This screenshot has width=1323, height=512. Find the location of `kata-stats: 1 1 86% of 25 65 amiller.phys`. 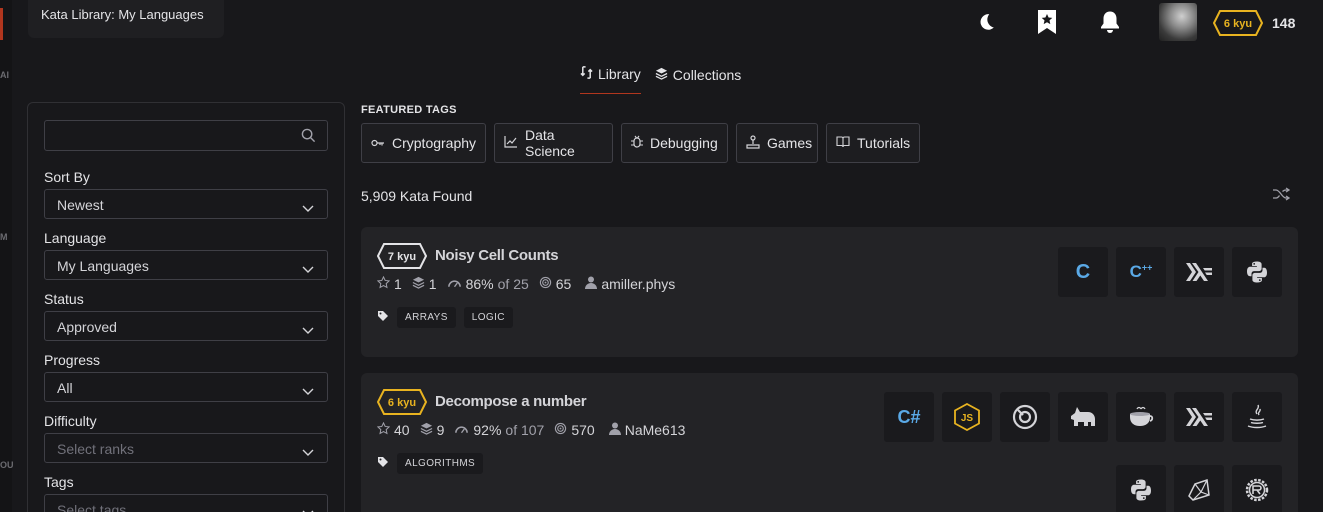

kata-stats: 1 1 86% of 25 65 amiller.phys is located at coordinates (525, 283).